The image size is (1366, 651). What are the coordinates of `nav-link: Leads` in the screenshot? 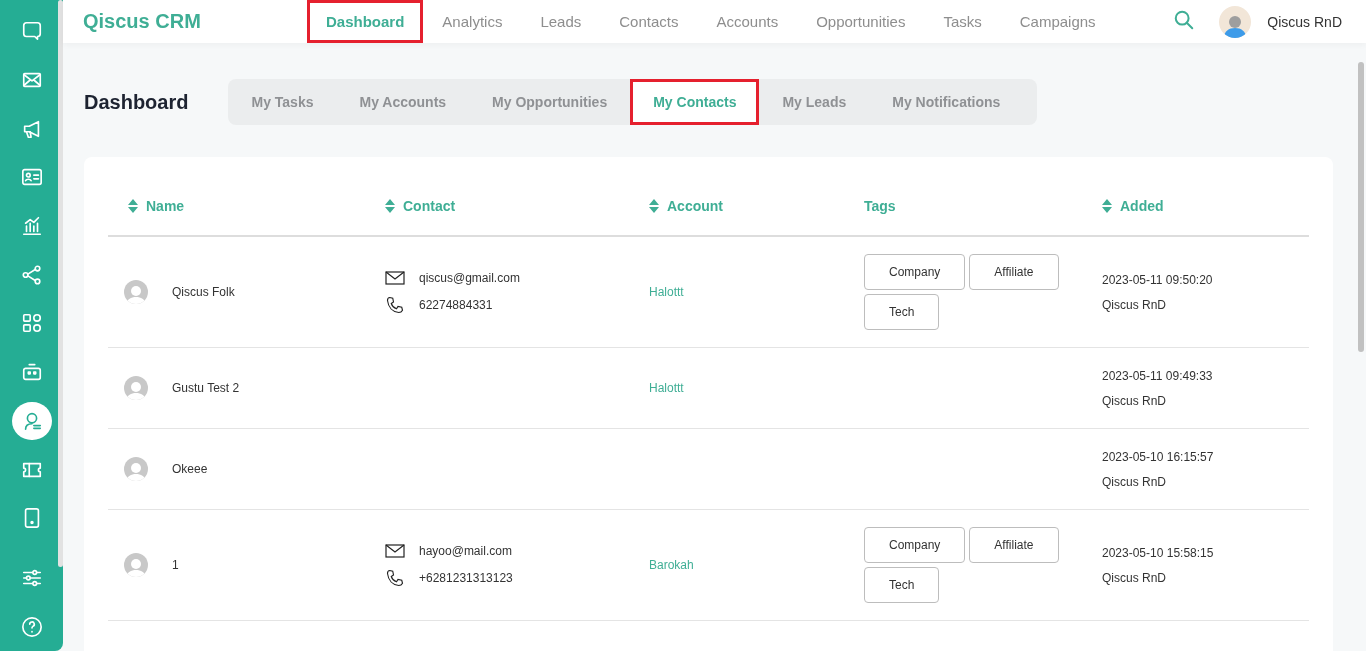 It's located at (561, 21).